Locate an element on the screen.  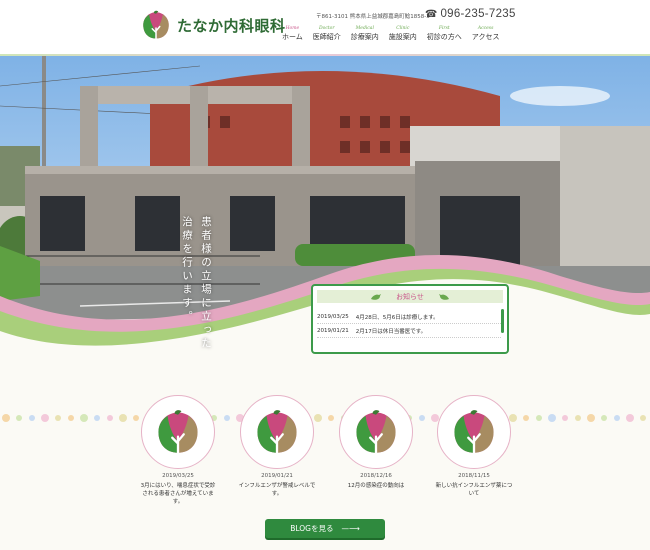
nav-label: アクセス is located at coordinates (485, 37).